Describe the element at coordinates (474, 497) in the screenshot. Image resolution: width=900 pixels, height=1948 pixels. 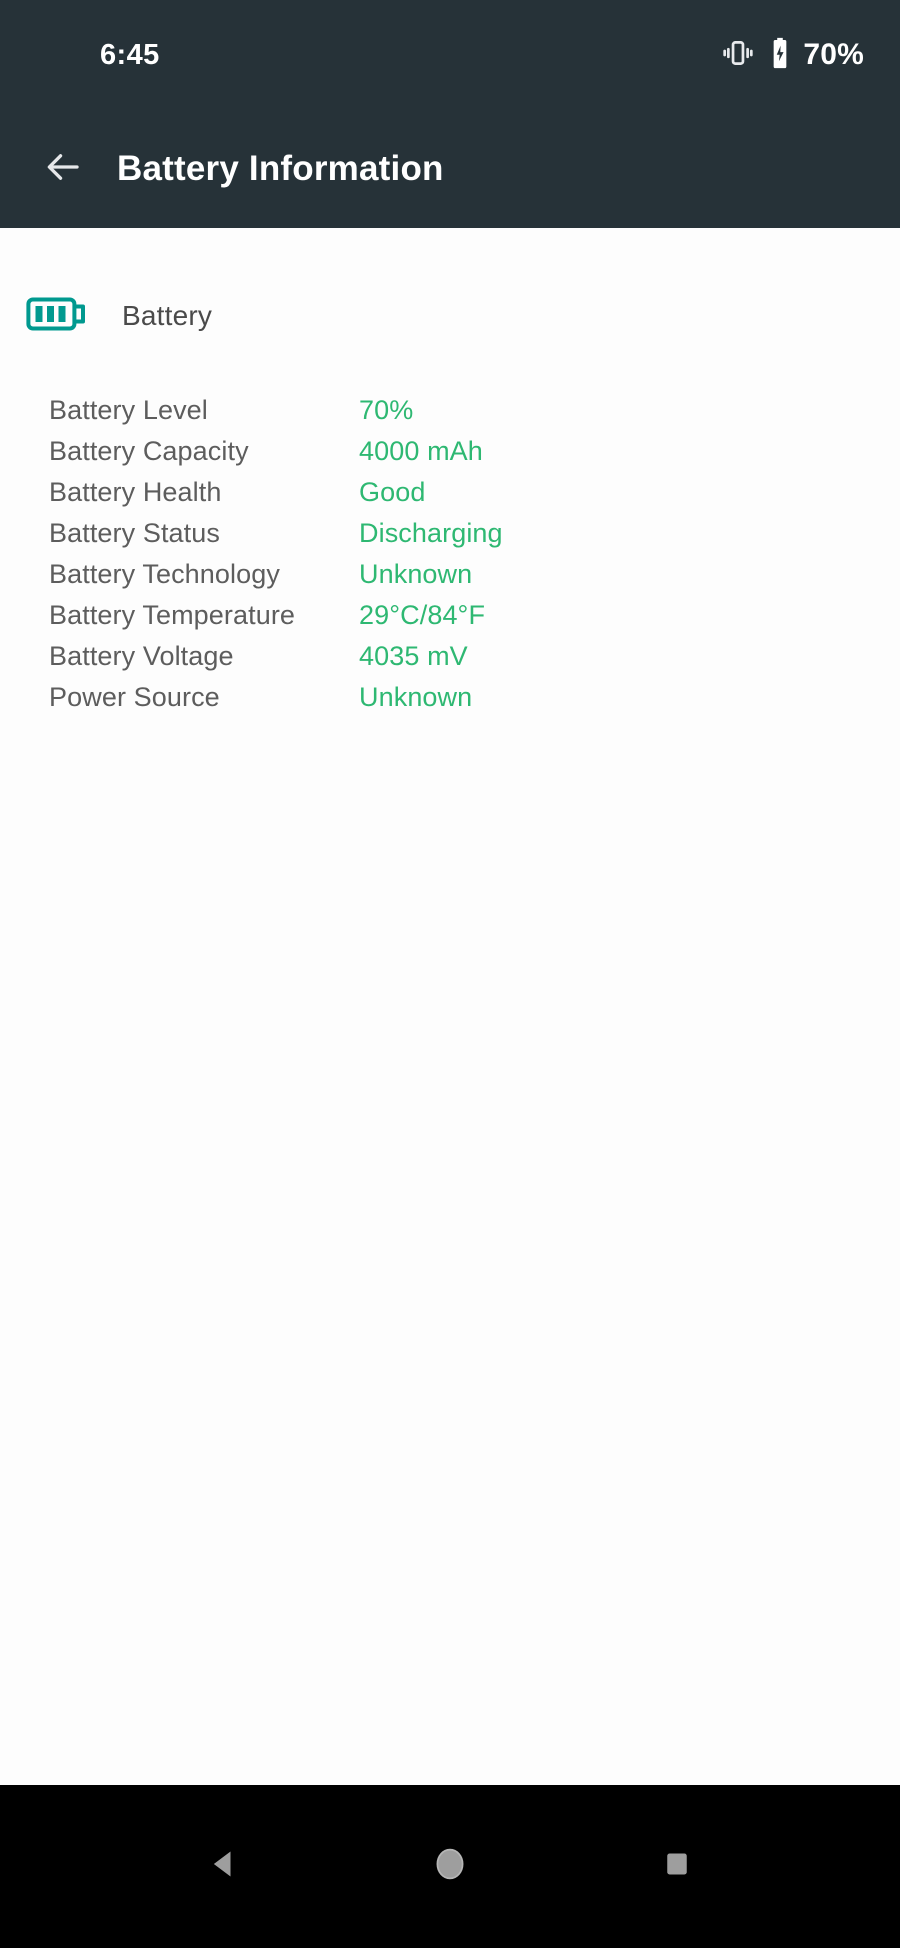
I see `table-row: Battery Health Good` at that location.